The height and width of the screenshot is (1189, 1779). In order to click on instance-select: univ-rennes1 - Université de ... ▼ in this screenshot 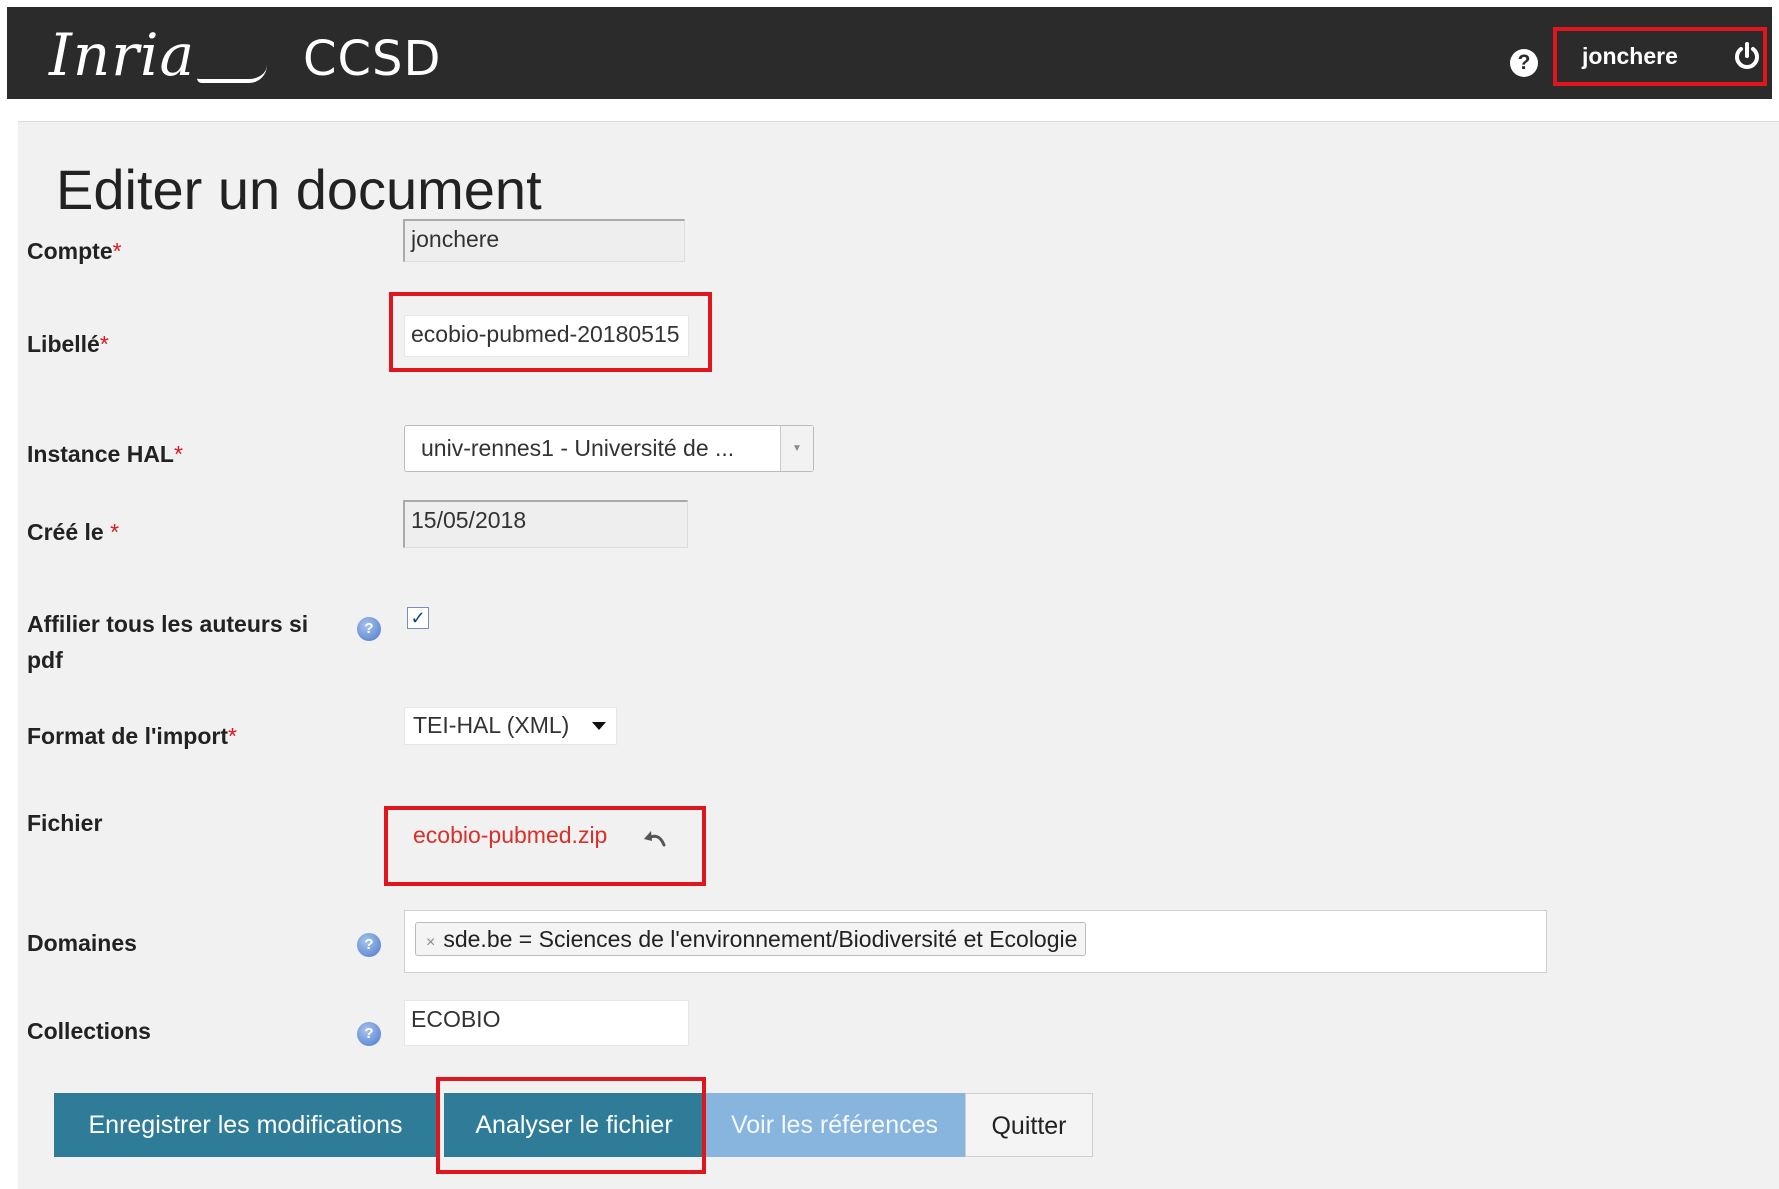, I will do `click(609, 448)`.